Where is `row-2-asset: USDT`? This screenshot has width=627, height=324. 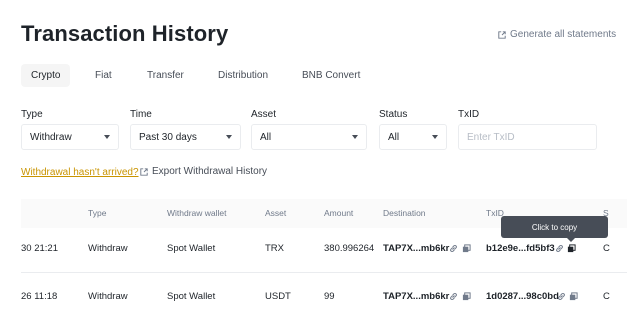 row-2-asset: USDT is located at coordinates (278, 296).